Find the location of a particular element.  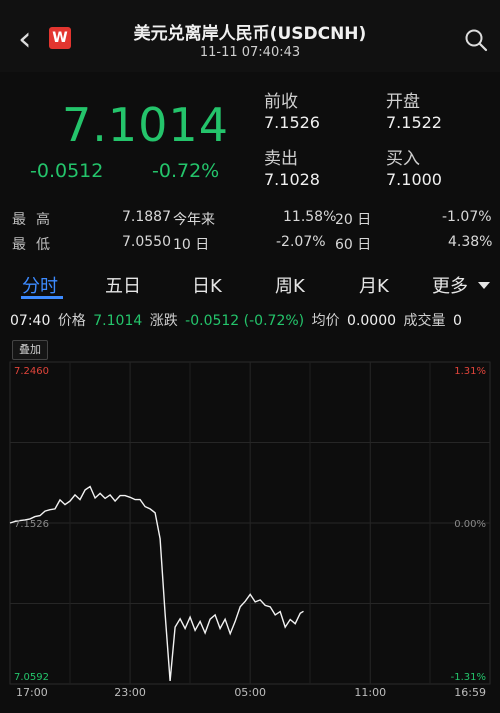

tab-daily-k: 日K is located at coordinates (207, 285).